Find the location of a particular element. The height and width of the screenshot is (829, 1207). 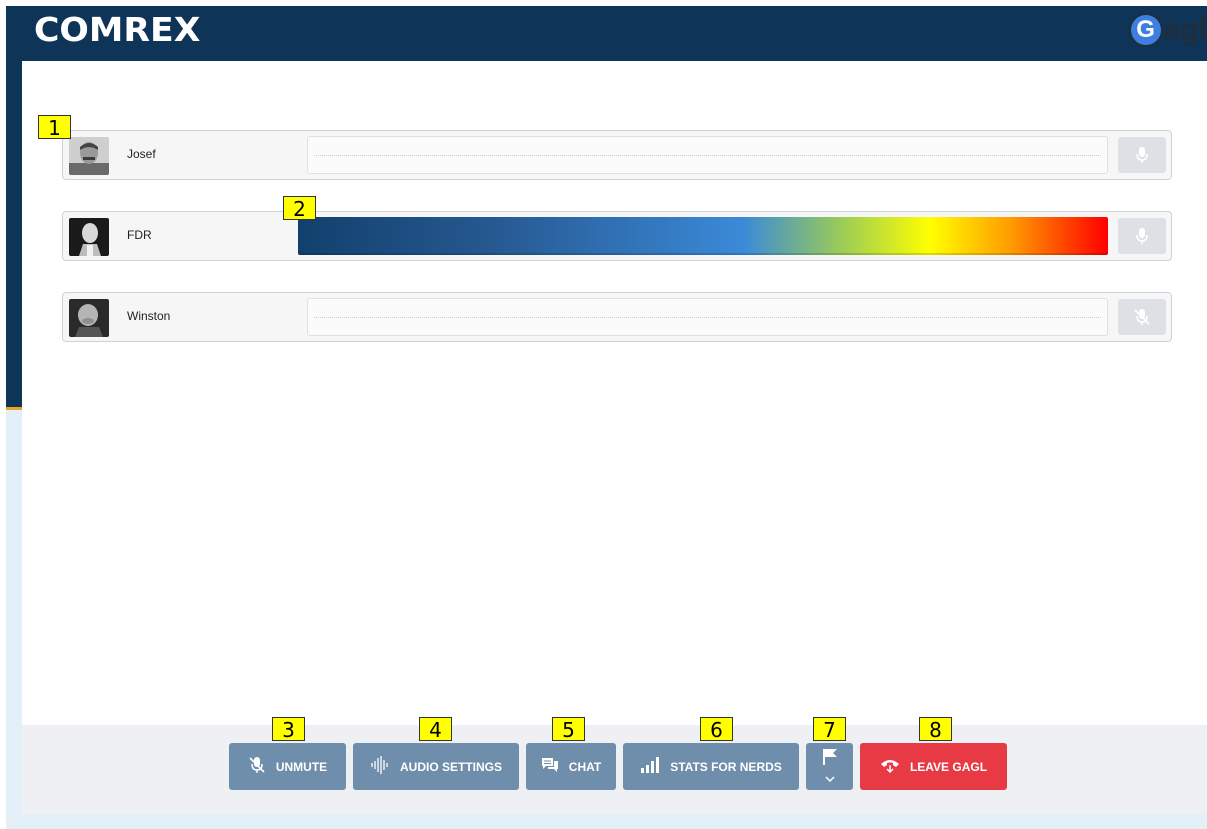

participant-name: Winston is located at coordinates (149, 316).